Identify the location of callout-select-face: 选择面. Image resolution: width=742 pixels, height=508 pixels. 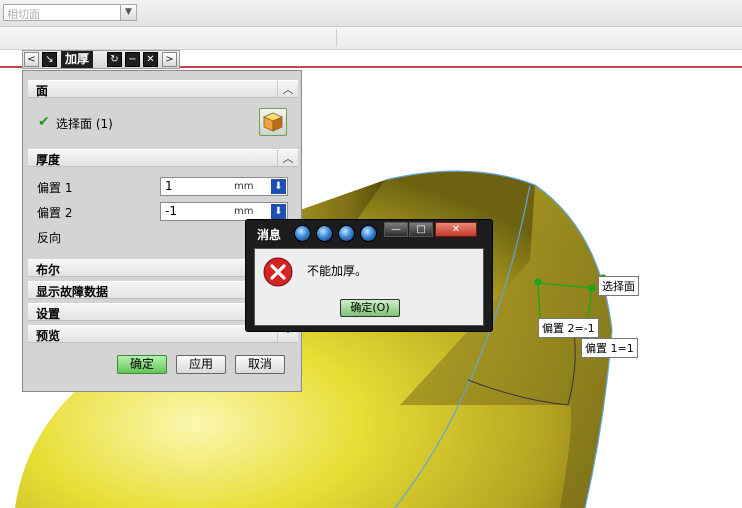
(618, 286).